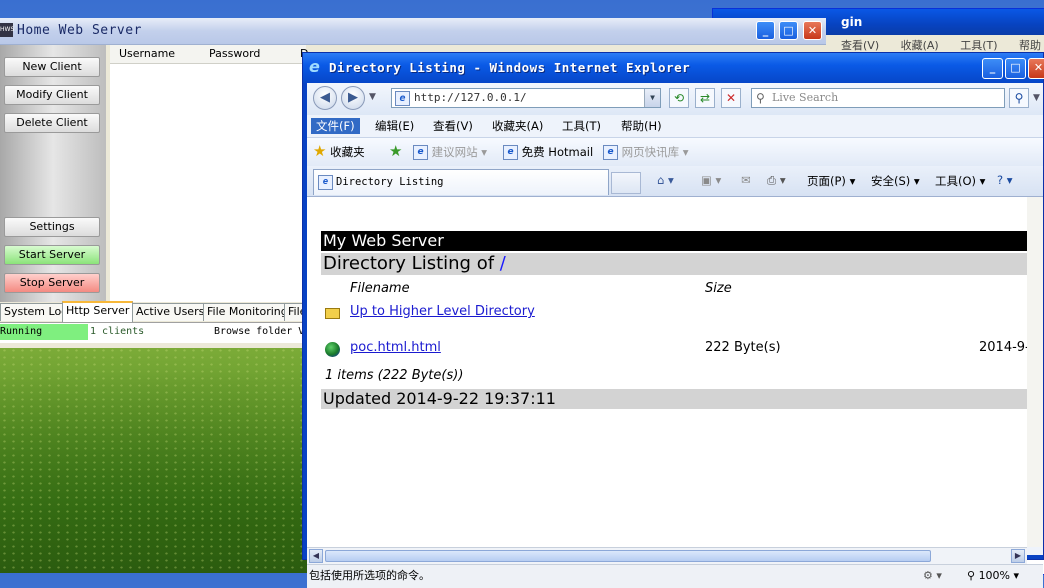 This screenshot has width=1044, height=588. What do you see at coordinates (1036, 68) in the screenshot?
I see `ie-close-button: ✕` at bounding box center [1036, 68].